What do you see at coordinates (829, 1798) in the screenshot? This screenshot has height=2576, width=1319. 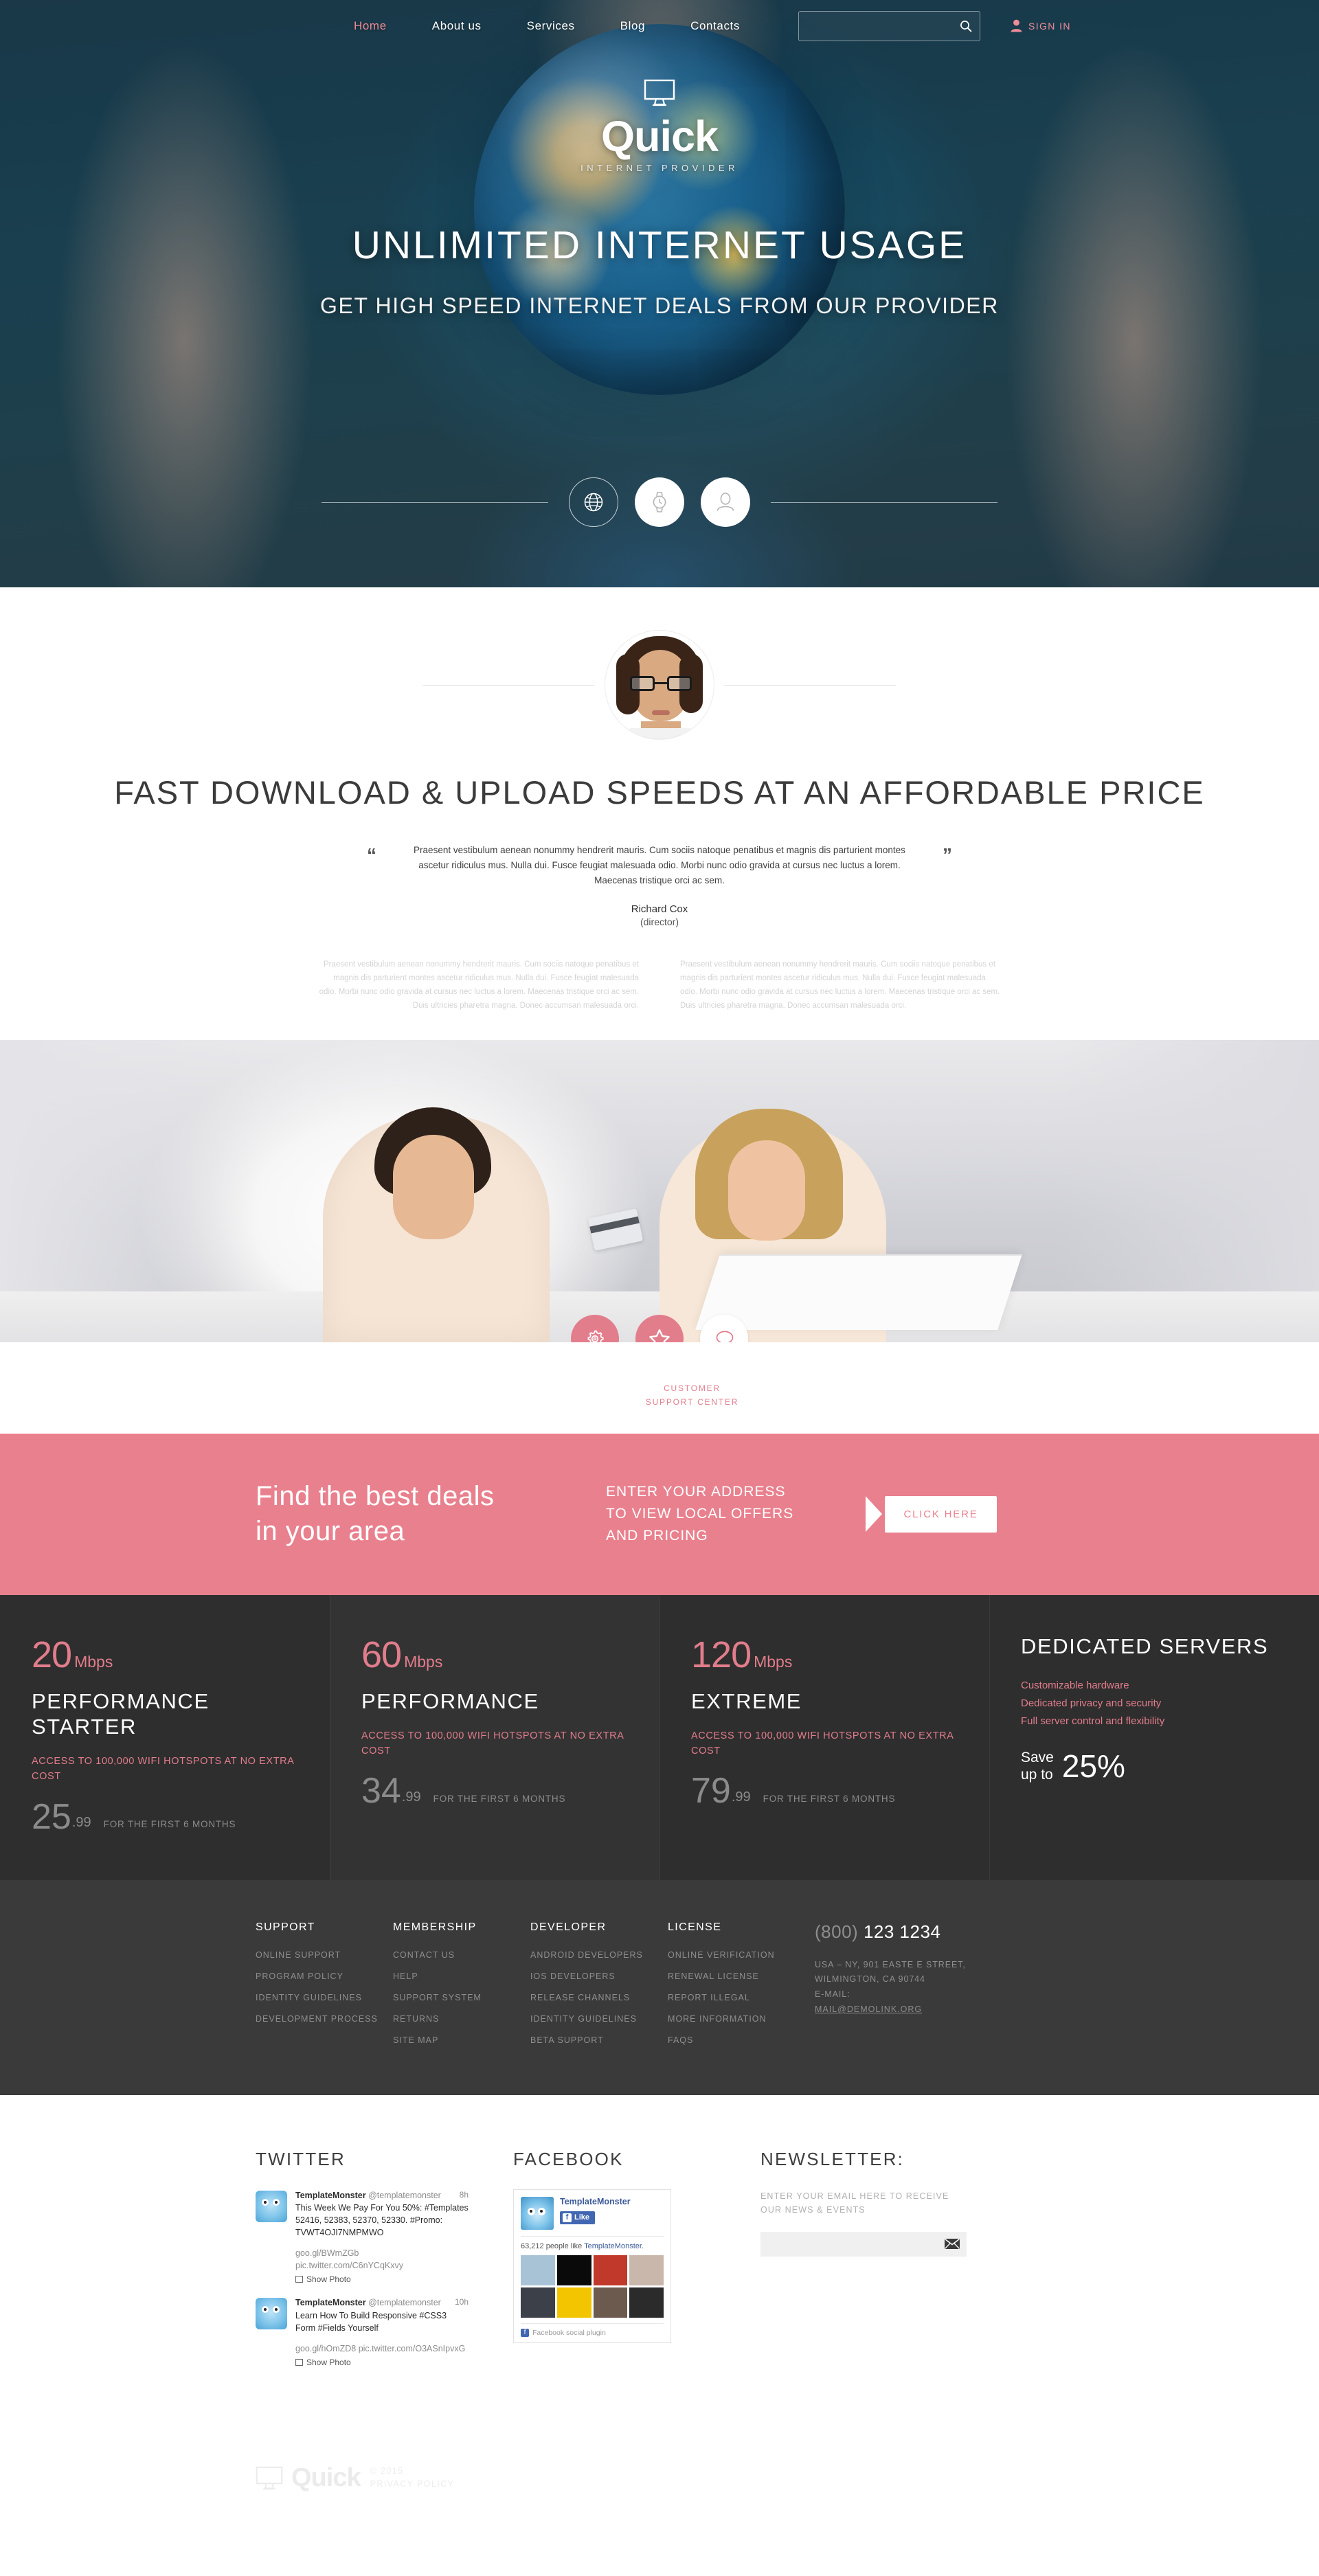 I see `plan-price-note: FOR THE FIRST 6 MONTHS` at bounding box center [829, 1798].